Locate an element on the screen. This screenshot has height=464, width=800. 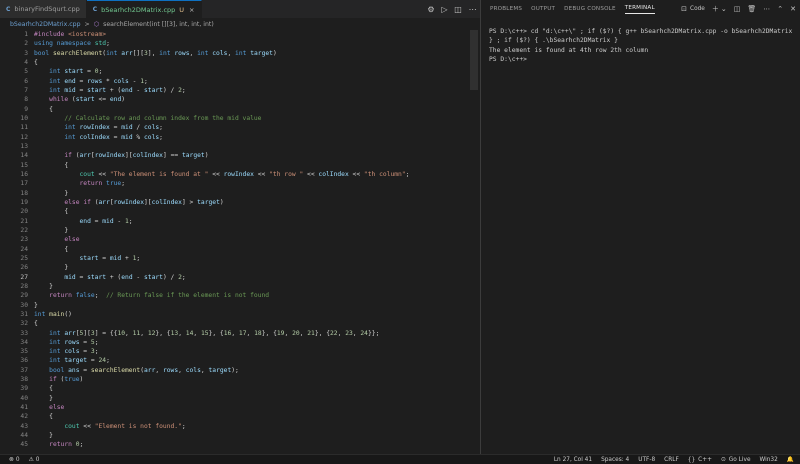
panel-actions: ⊡ Code ＋ ⌄ ◫ 🗑 ⋯ ⌃ ✕ is located at coordinates (735, 9).